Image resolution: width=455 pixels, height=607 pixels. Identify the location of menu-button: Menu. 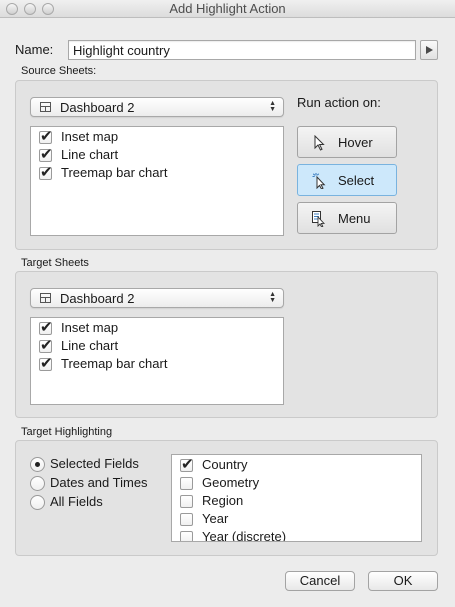
(347, 218).